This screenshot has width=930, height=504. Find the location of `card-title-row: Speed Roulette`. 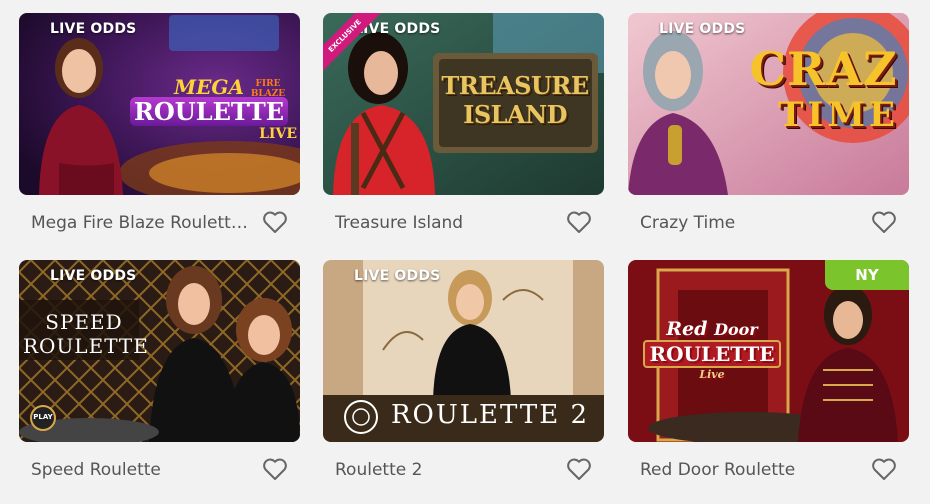

card-title-row: Speed Roulette is located at coordinates (159, 470).